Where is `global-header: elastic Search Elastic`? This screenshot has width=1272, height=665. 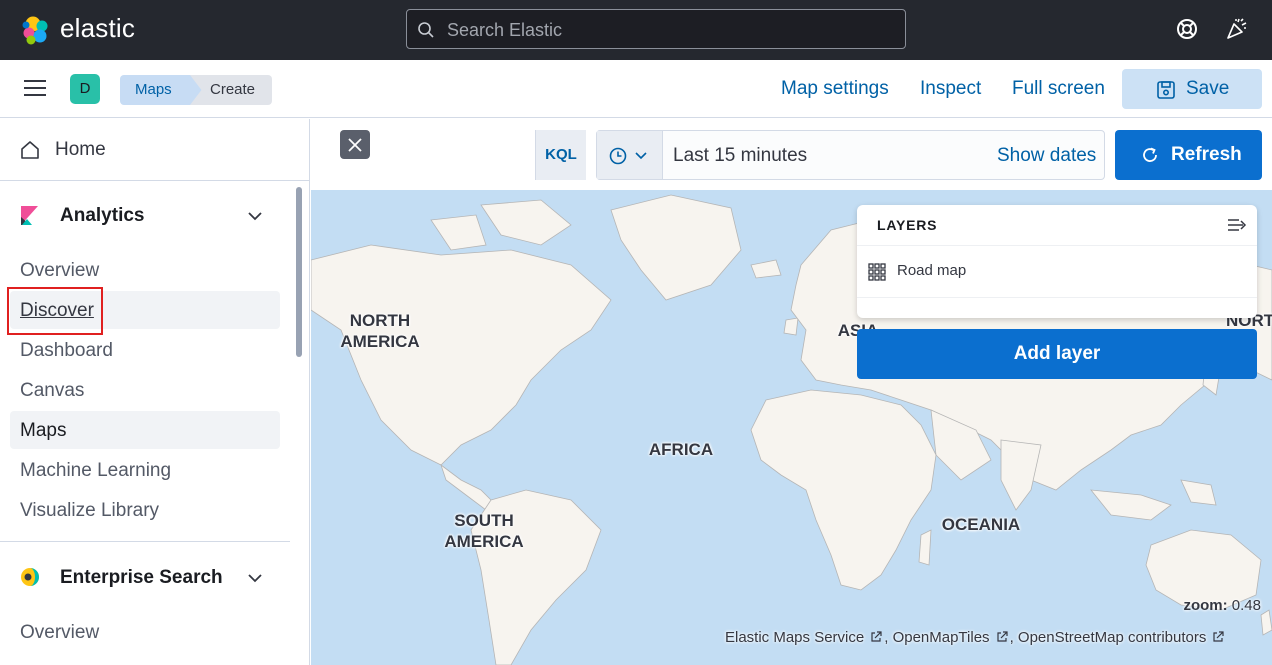
global-header: elastic Search Elastic is located at coordinates (636, 30).